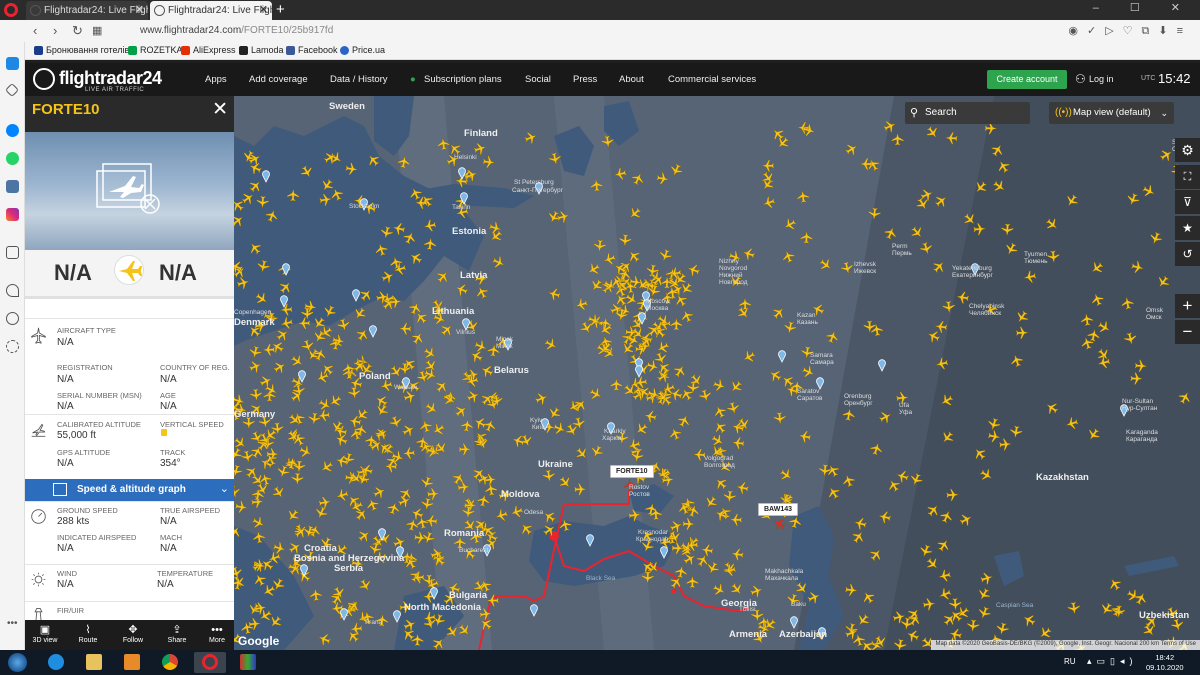 This screenshot has width=1200, height=675. Describe the element at coordinates (280, 10) in the screenshot. I see `new-tab-button: +` at that location.